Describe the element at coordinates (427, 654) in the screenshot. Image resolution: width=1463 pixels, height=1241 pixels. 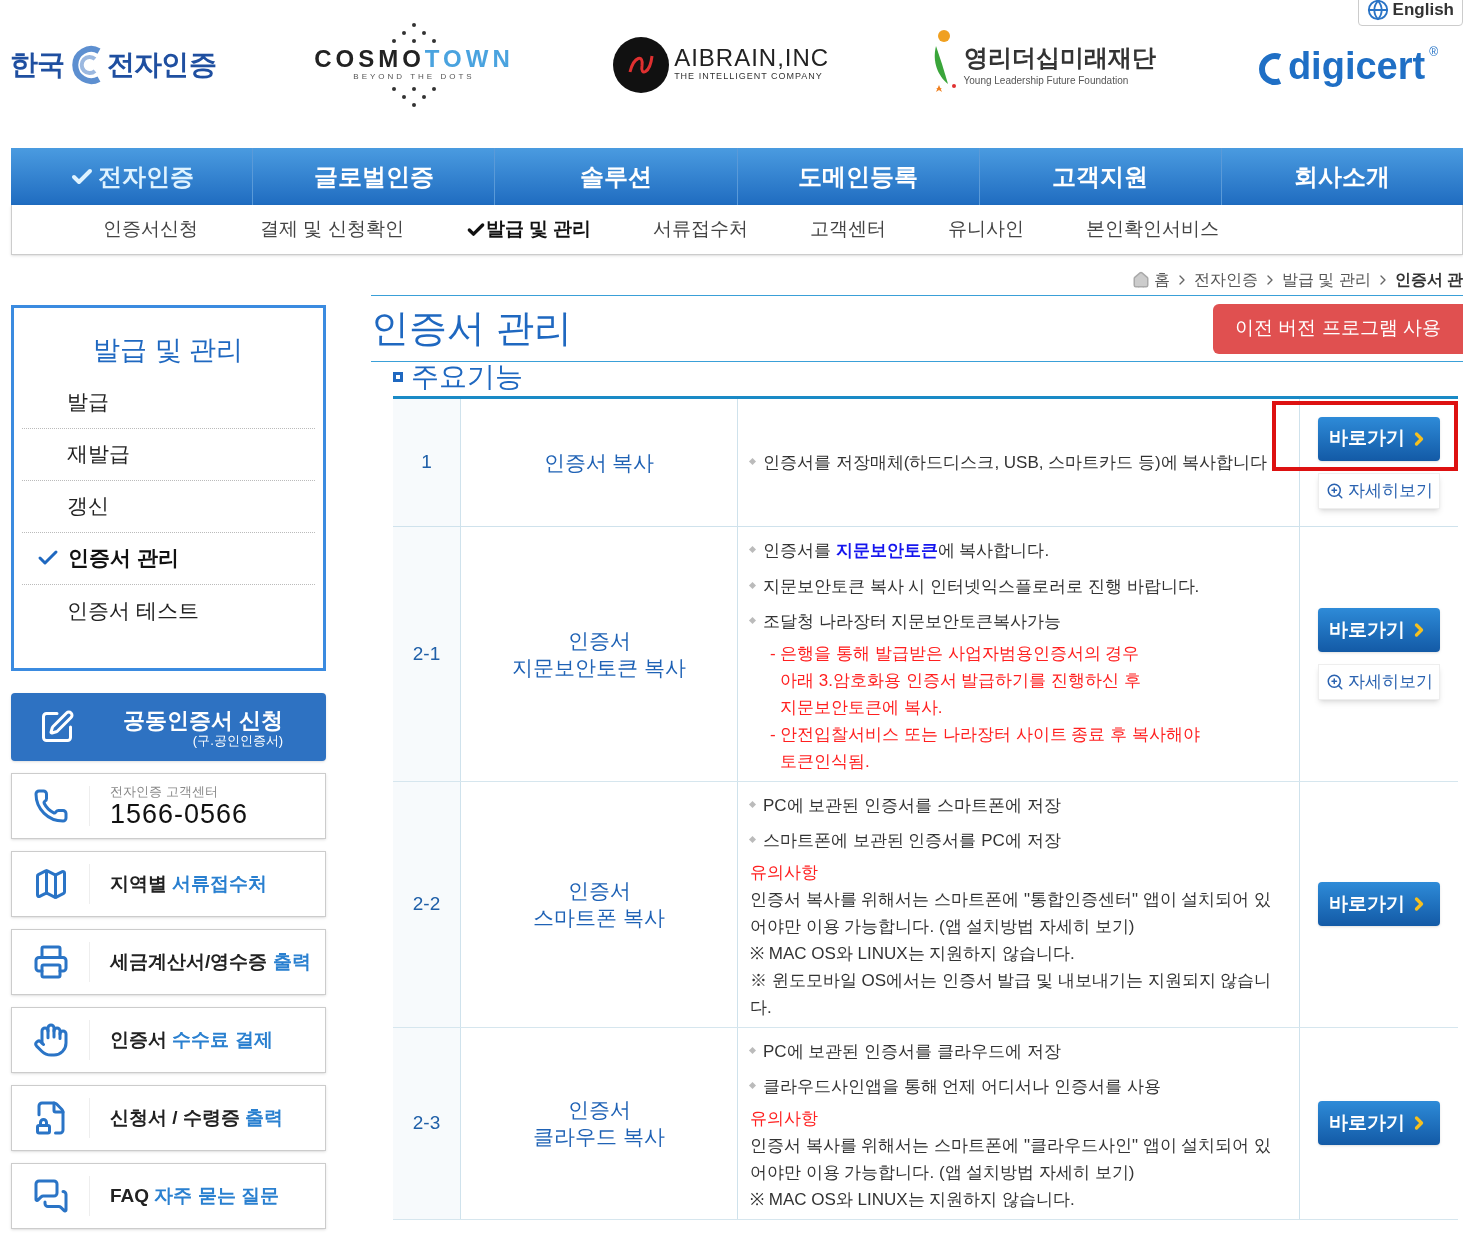
I see `number-cell: 2-1` at that location.